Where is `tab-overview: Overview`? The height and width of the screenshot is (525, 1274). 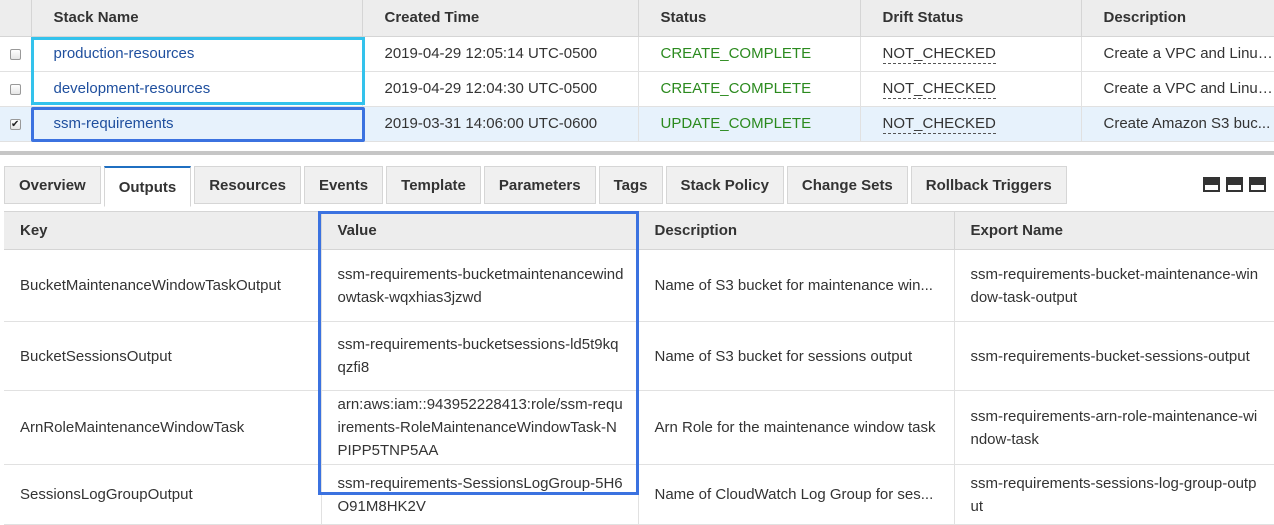 tab-overview: Overview is located at coordinates (52, 185).